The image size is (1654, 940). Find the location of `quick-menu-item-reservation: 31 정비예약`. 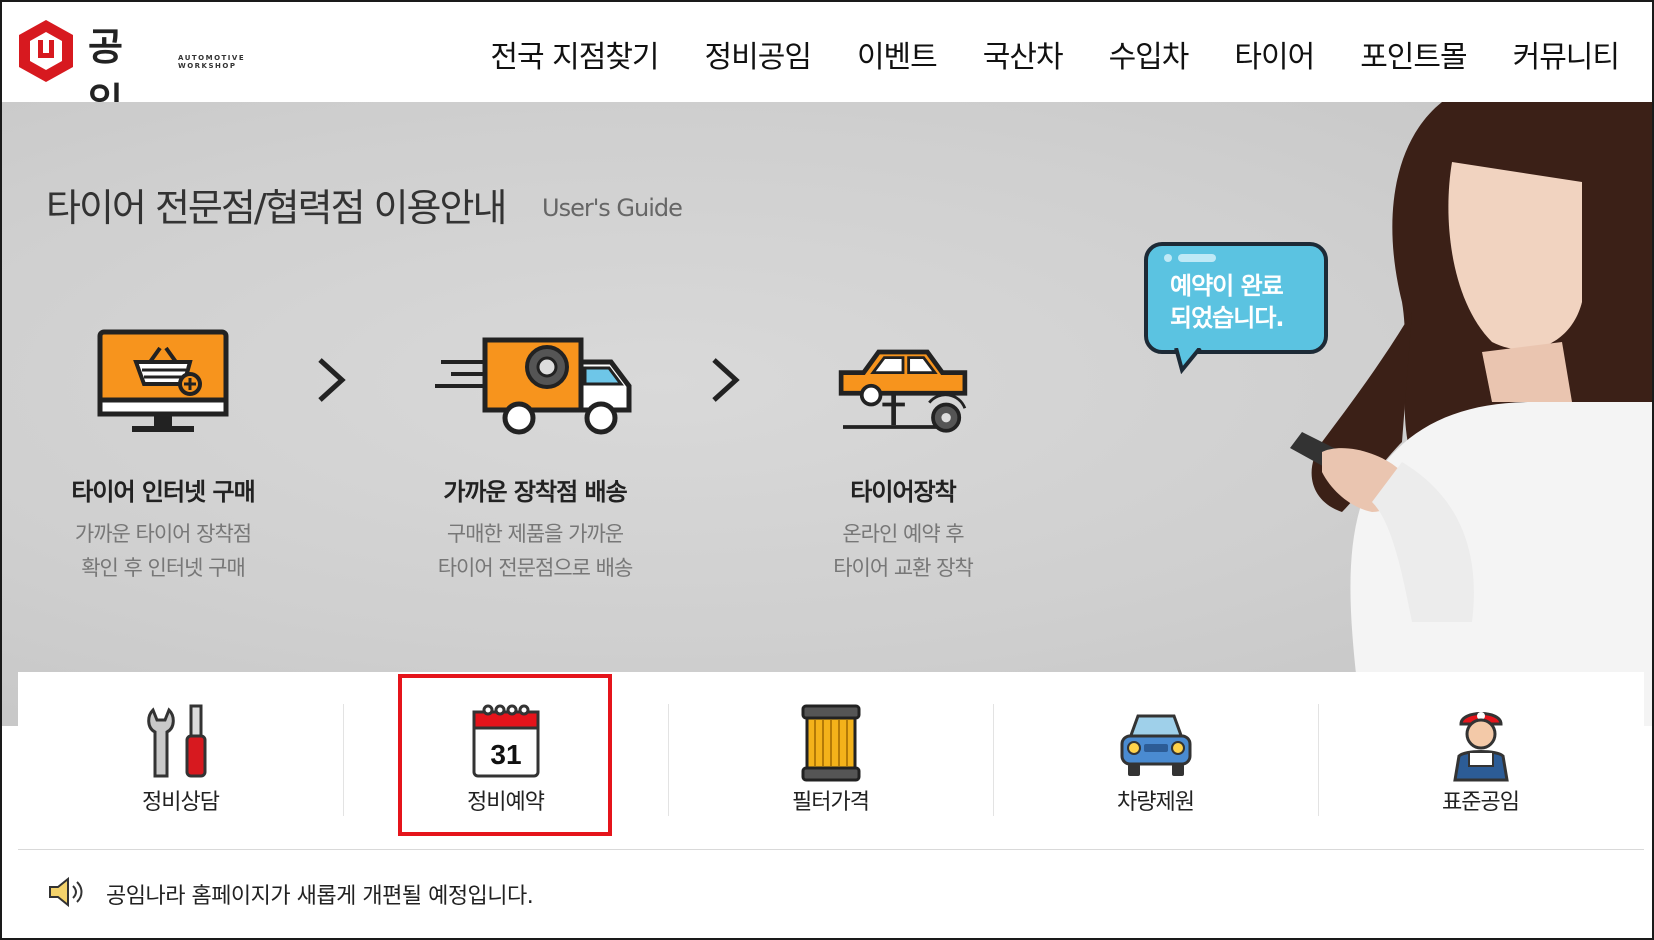

quick-menu-item-reservation: 31 정비예약 is located at coordinates (505, 757).